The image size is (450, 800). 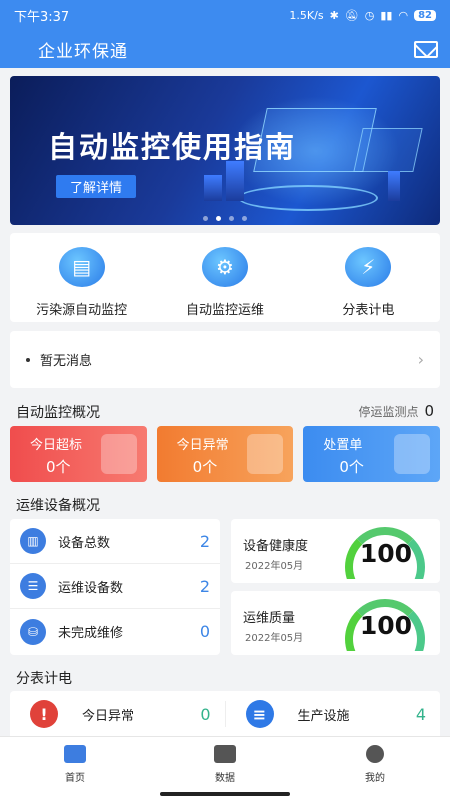 What do you see at coordinates (225, 359) in the screenshot?
I see `message-row: 暂无消息 ›` at bounding box center [225, 359].